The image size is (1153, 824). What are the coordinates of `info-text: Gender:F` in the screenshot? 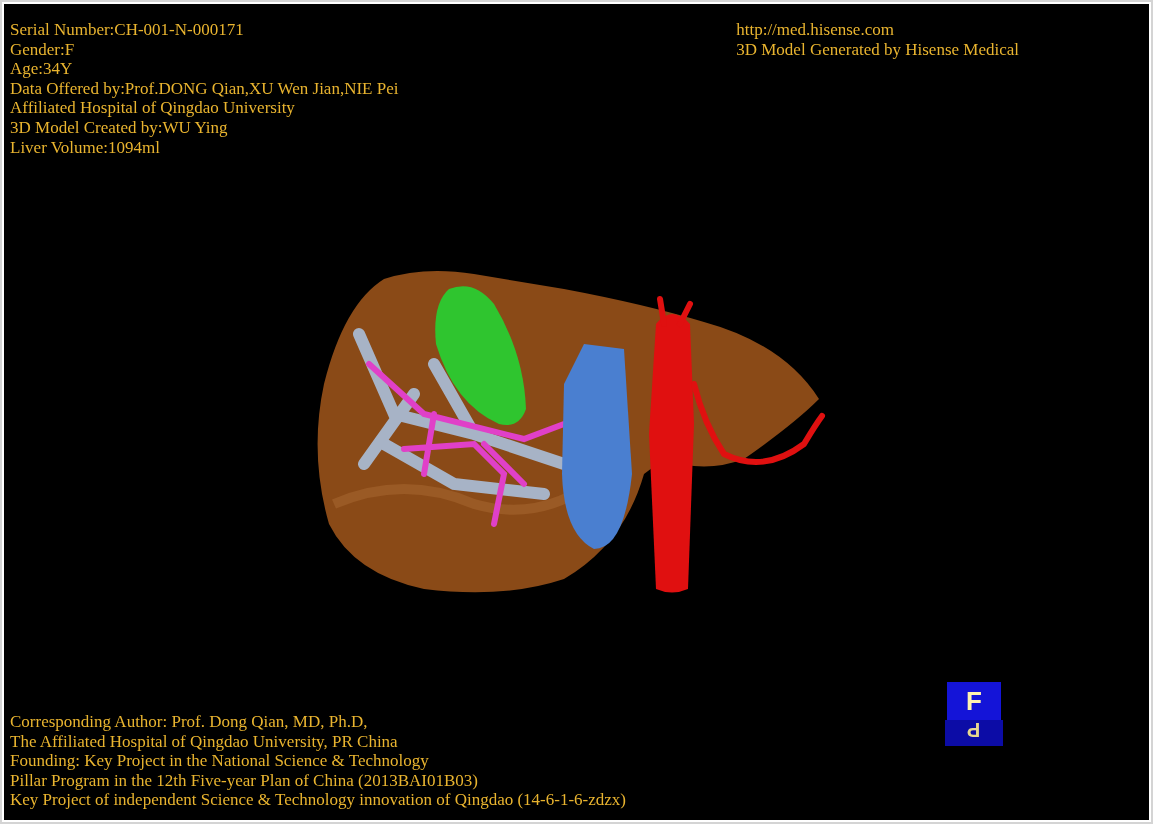 It's located at (42, 49).